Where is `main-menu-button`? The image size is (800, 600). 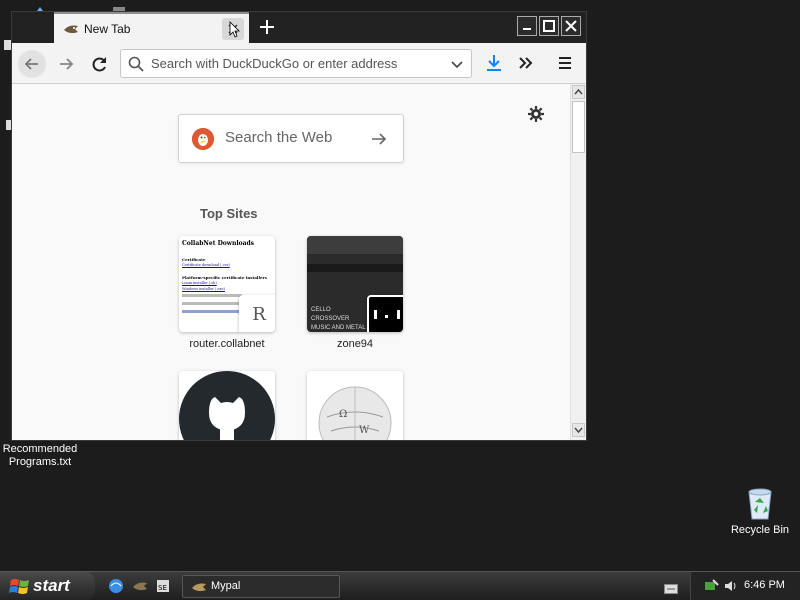
main-menu-button is located at coordinates (565, 63).